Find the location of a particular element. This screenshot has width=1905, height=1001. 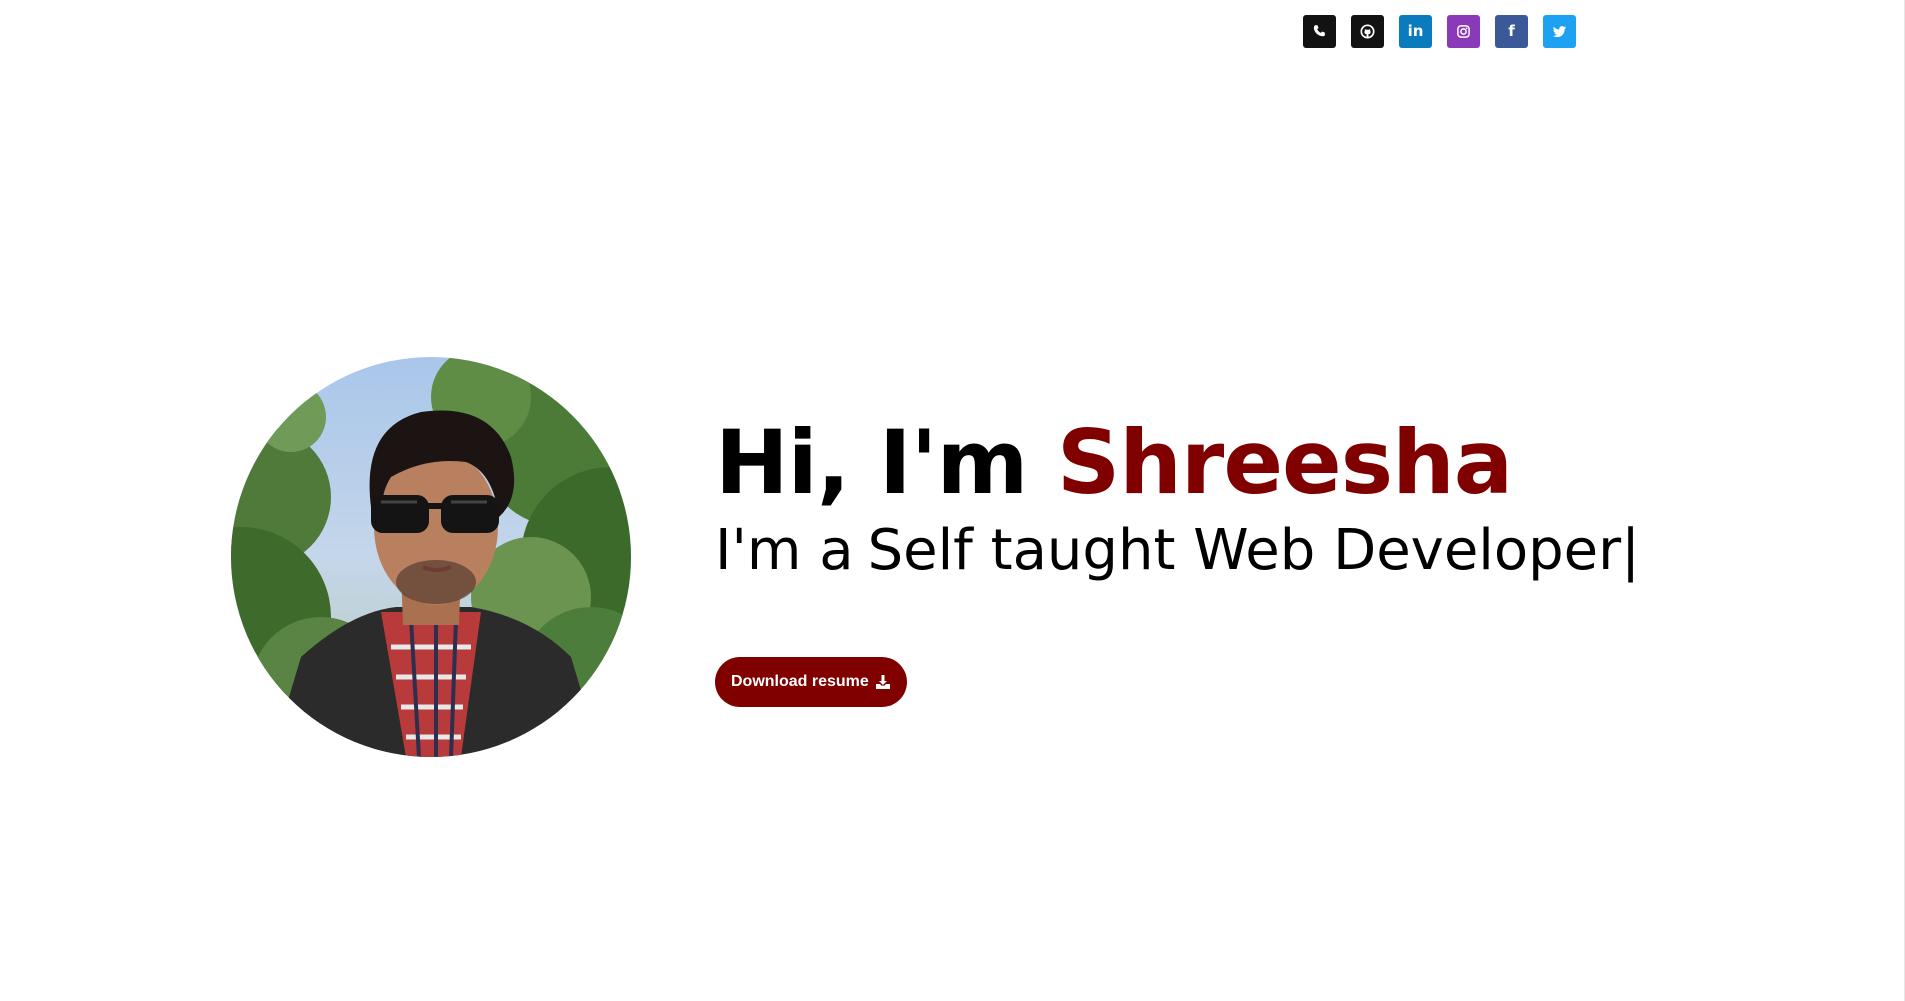

profile-photo is located at coordinates (431, 557).